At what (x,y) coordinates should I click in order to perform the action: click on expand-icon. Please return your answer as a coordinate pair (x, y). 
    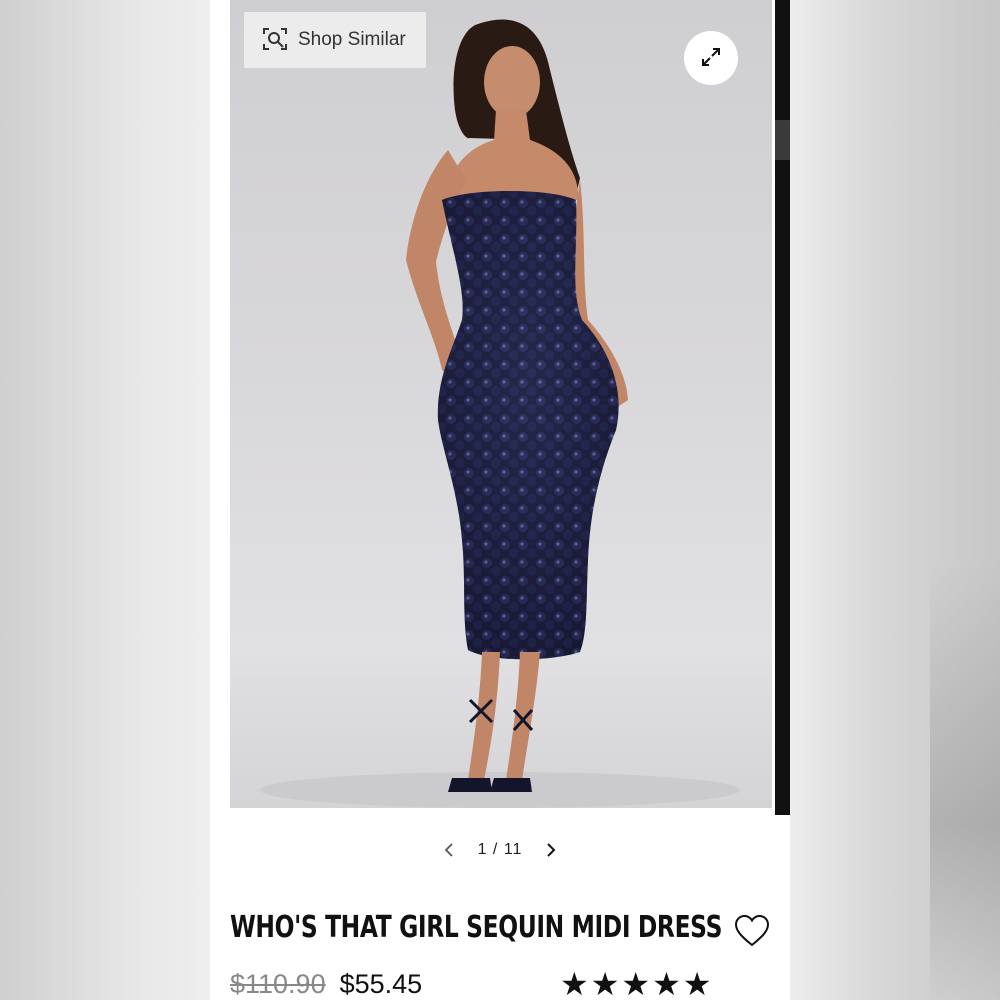
    Looking at the image, I should click on (711, 58).